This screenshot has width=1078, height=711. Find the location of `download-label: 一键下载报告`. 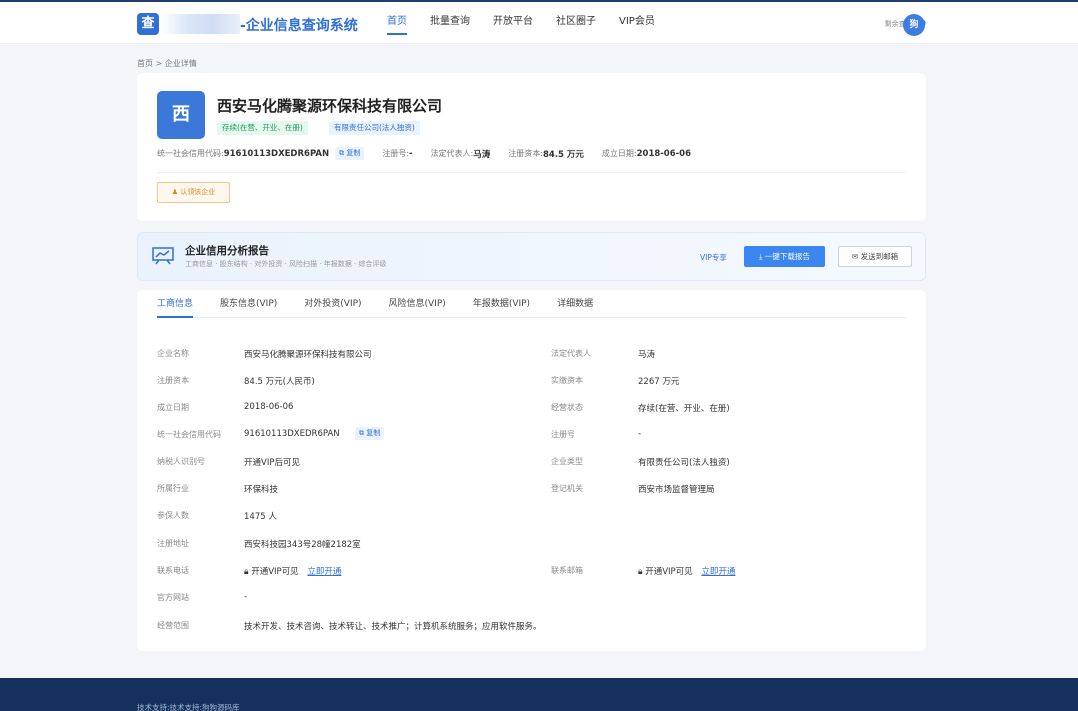

download-label: 一键下载报告 is located at coordinates (787, 256).